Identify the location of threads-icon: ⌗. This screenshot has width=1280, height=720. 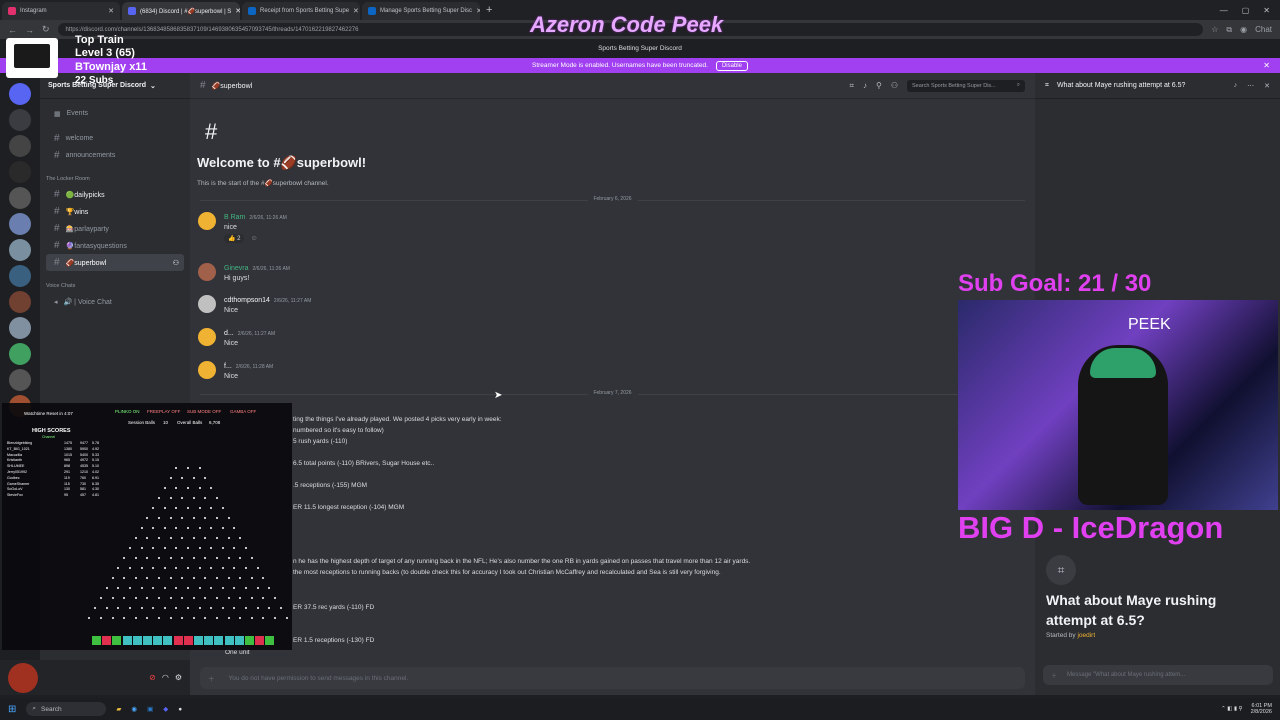
(851, 86).